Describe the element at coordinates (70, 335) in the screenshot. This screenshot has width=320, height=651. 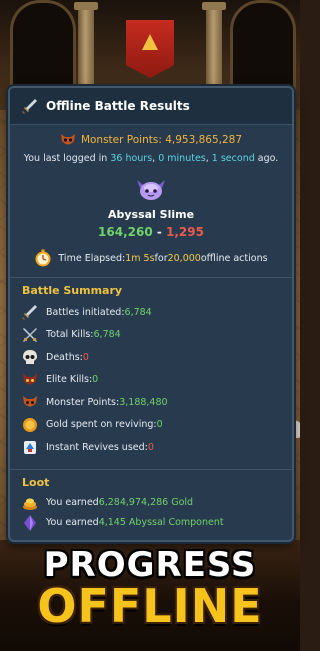
I see `summary-label: Total Kills:` at that location.